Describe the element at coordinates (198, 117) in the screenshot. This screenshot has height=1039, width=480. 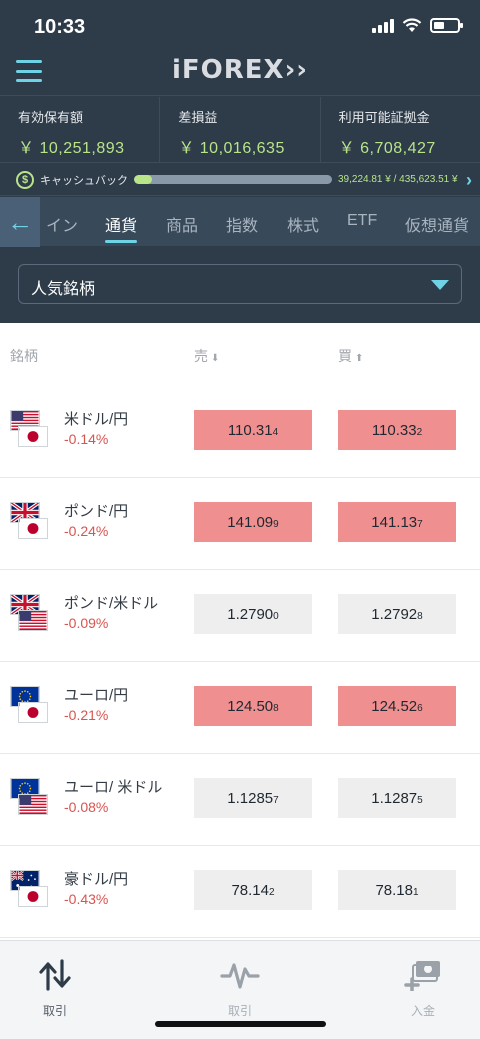
I see `stat-label: 差損益` at that location.